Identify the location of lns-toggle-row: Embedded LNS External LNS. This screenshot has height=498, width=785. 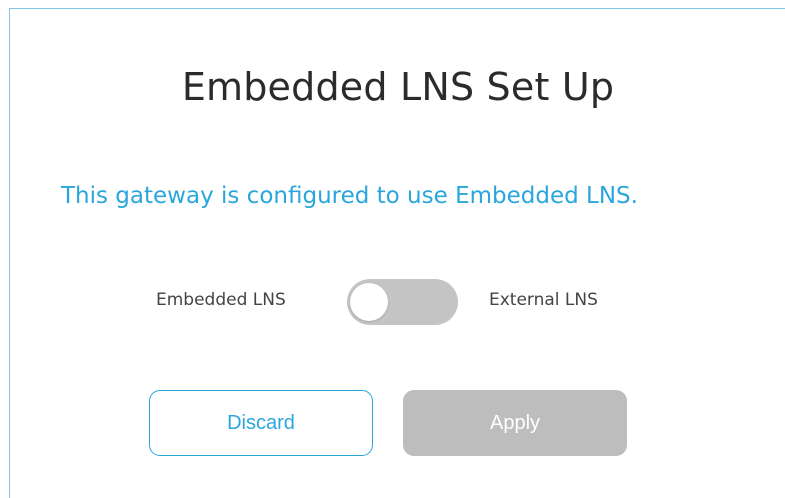
(397, 302).